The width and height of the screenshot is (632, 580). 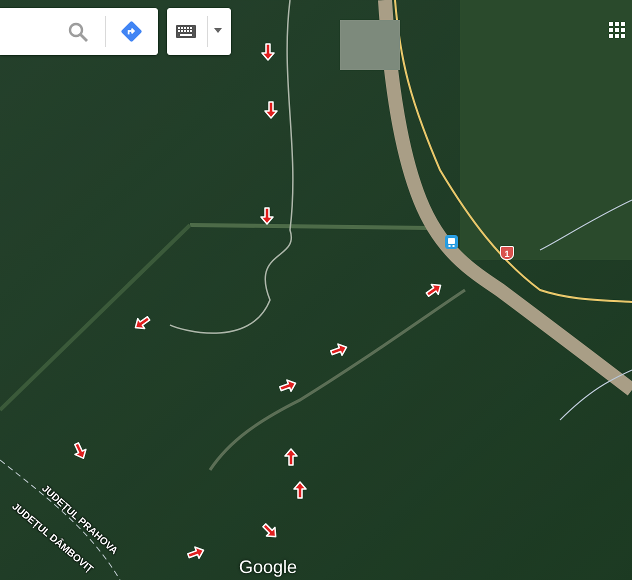 What do you see at coordinates (617, 30) in the screenshot?
I see `apps-grid-icon` at bounding box center [617, 30].